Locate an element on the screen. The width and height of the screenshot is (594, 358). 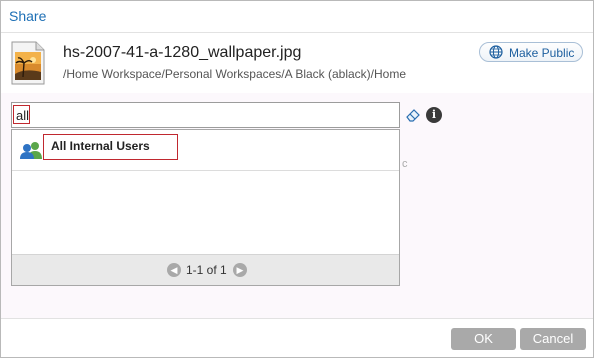
footer-divider is located at coordinates (297, 318).